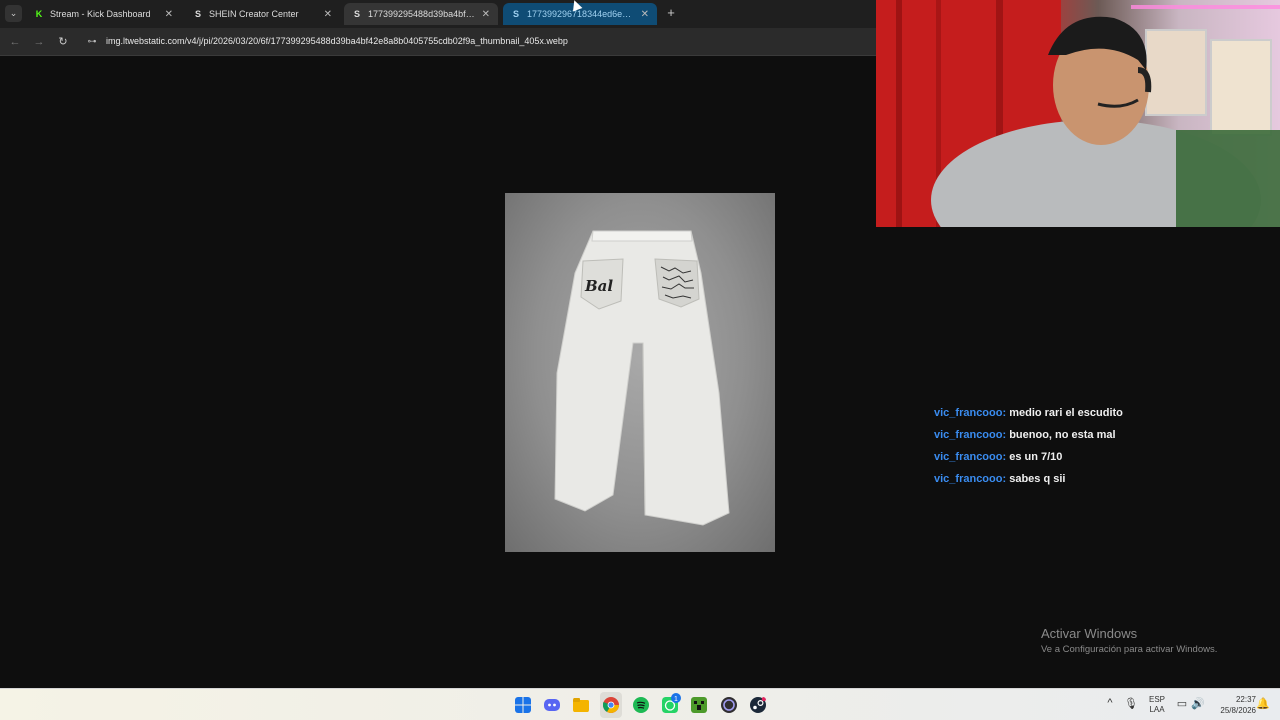 Image resolution: width=1280 pixels, height=720 pixels. Describe the element at coordinates (1198, 703) in the screenshot. I see `volume-icon: 🔊` at that location.